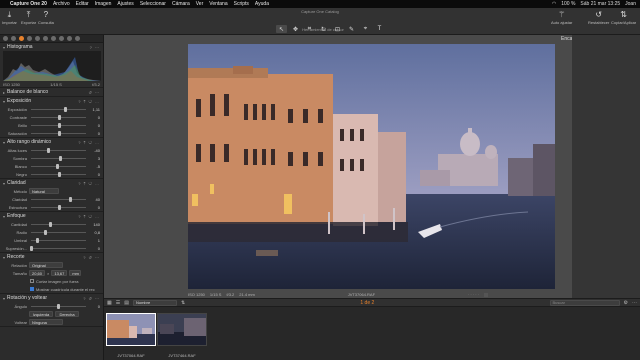 The image size is (640, 360). I want to click on ratio-select: Original, so click(46, 265).